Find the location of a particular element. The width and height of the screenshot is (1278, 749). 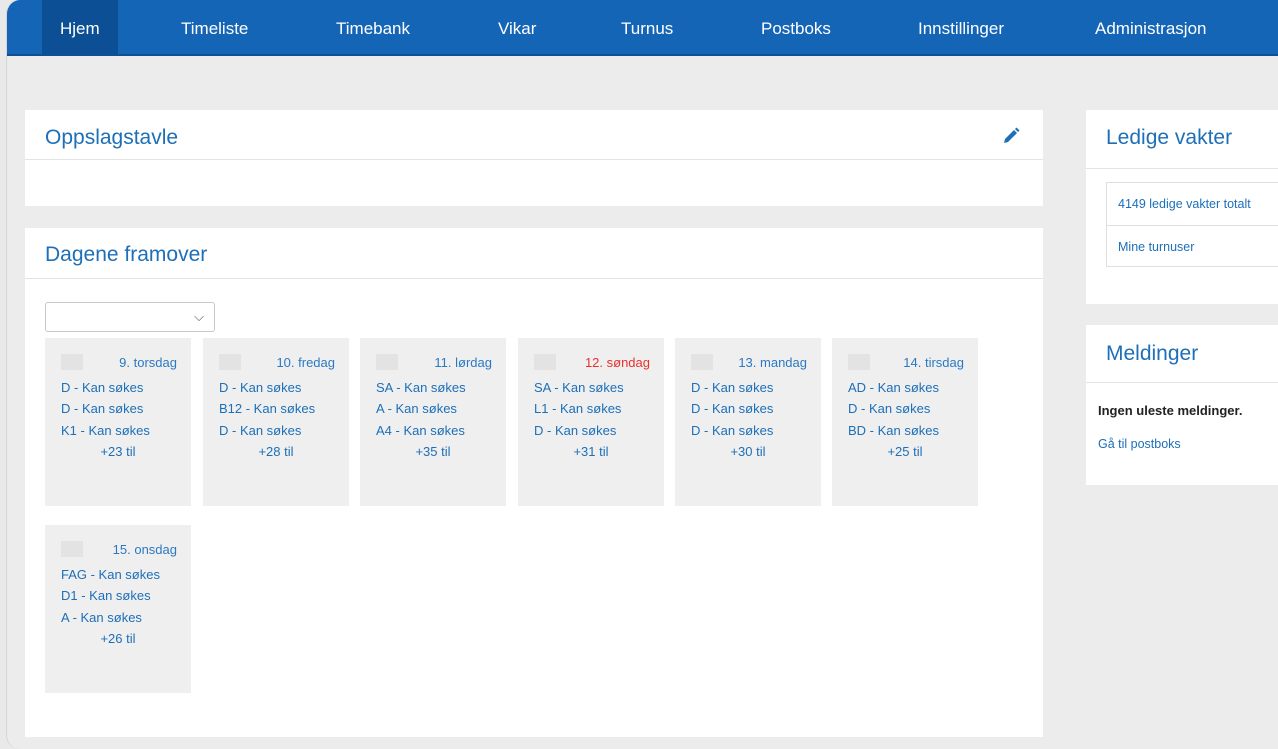

day-title: 15. onsdag is located at coordinates (145, 549).